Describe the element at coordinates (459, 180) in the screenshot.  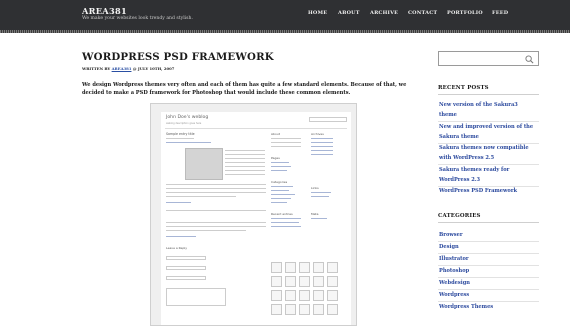
I see `recent-post-link: WordPress 2.3` at that location.